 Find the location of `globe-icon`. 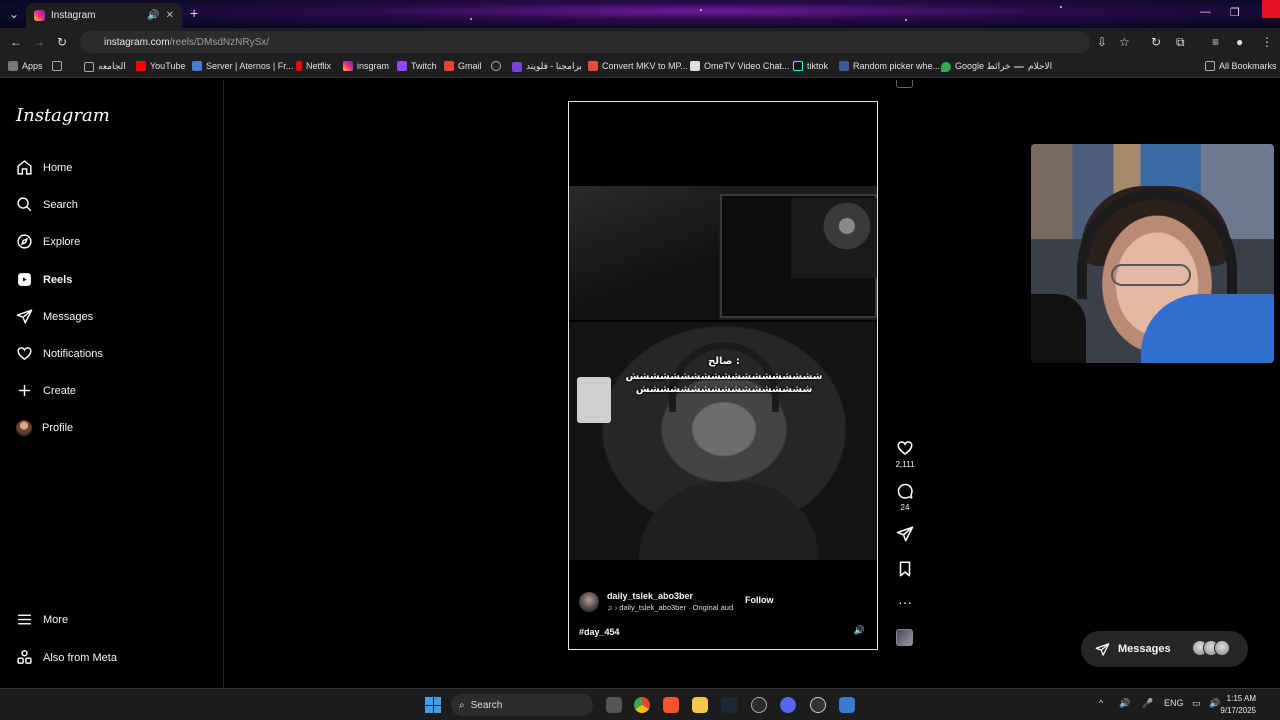

globe-icon is located at coordinates (496, 66).